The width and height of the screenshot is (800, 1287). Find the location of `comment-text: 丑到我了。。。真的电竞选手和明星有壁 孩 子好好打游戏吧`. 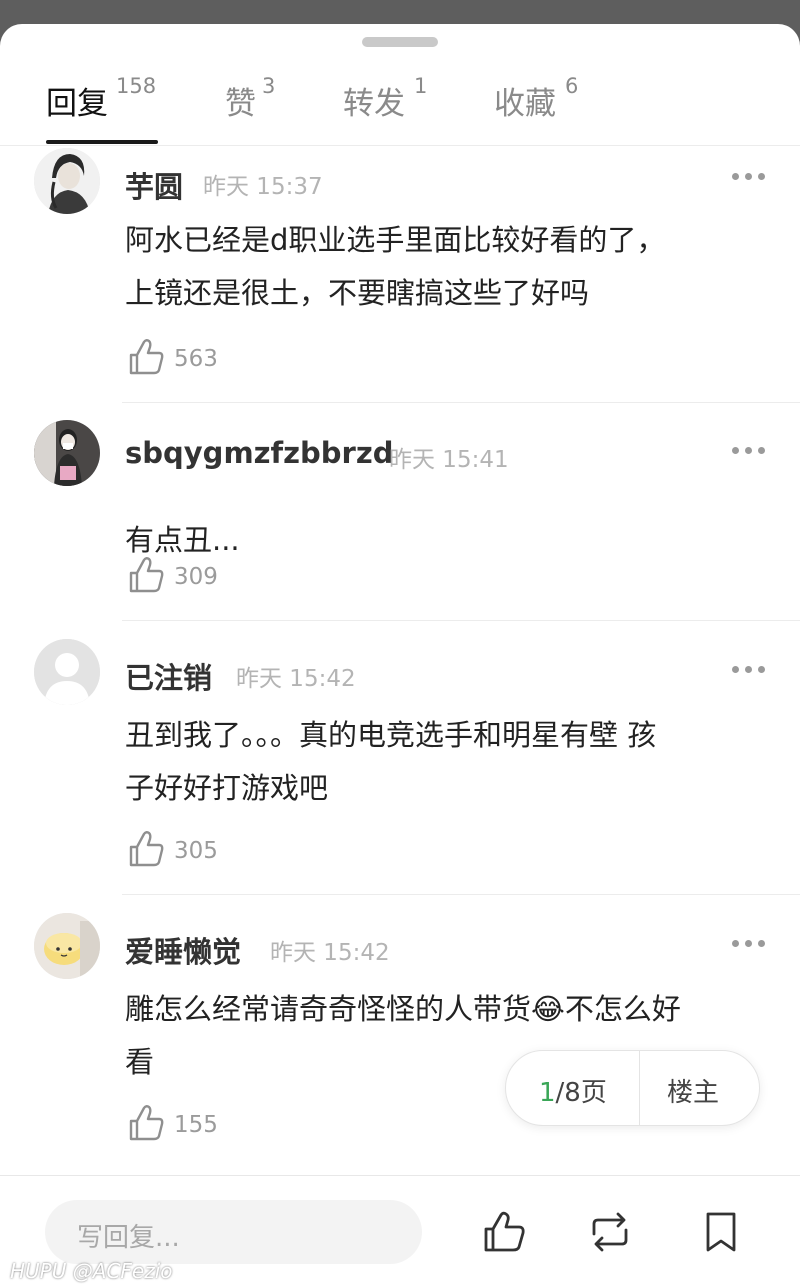

comment-text: 丑到我了。。。真的电竞选手和明星有壁 孩 子好好打游戏吧 is located at coordinates (450, 762).